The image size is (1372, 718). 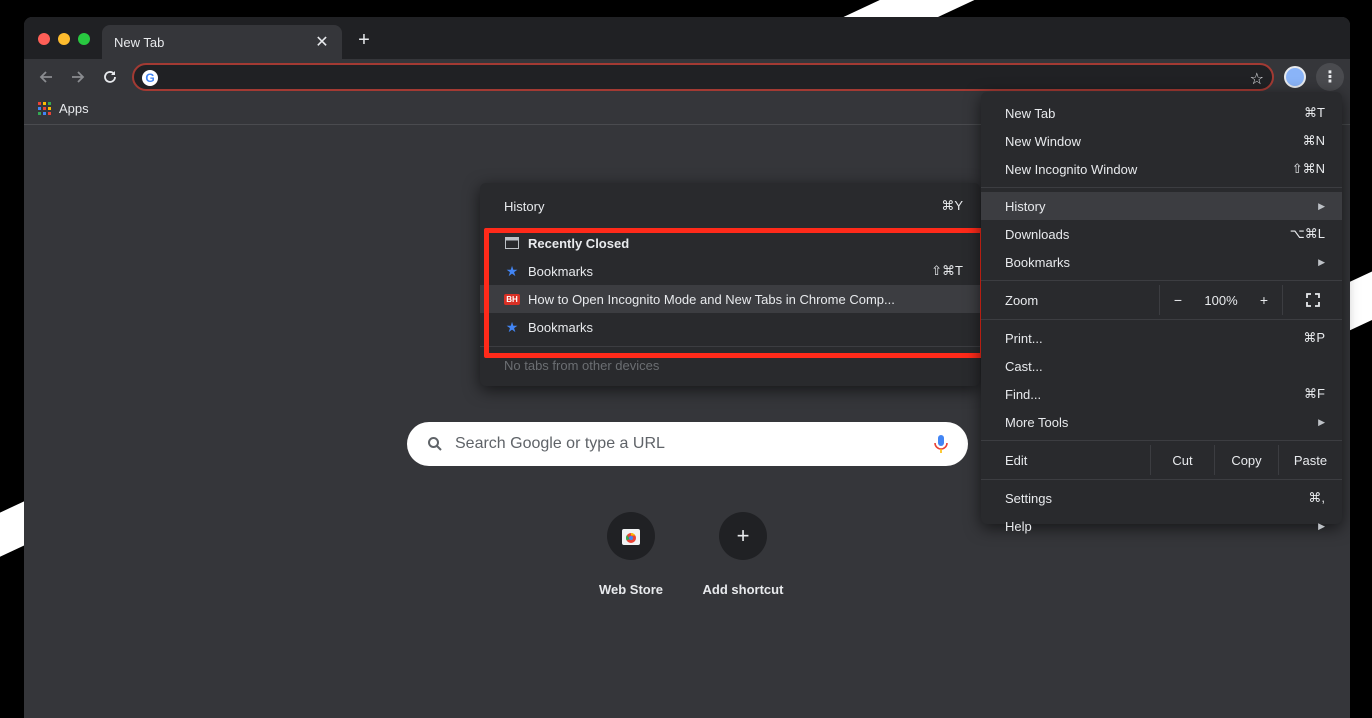 I want to click on no-tabs-label: No tabs from other devices, so click(x=582, y=365).